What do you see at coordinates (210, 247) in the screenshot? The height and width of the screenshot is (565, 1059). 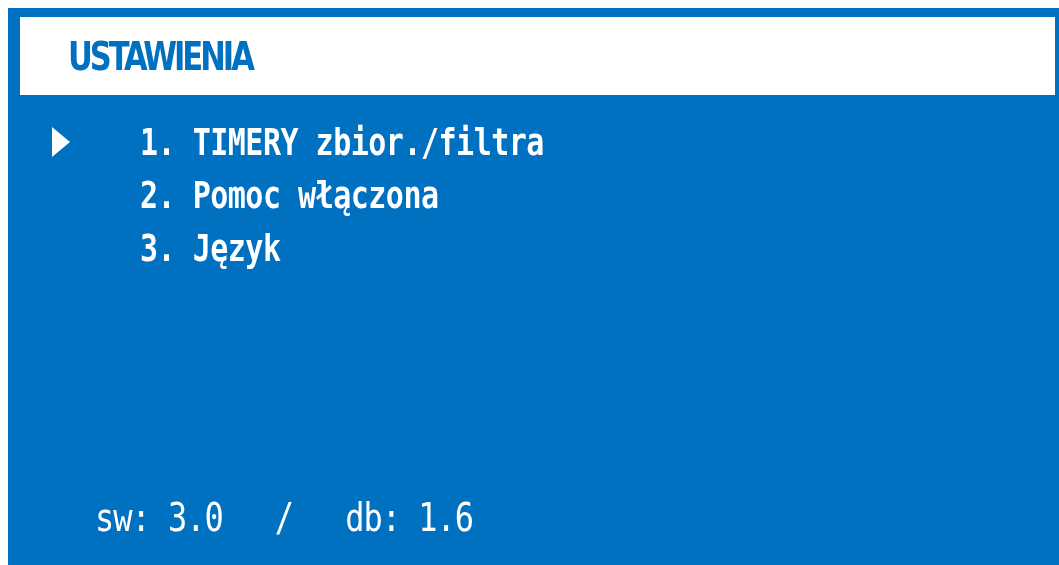 I see `menu-item: 3. Język` at bounding box center [210, 247].